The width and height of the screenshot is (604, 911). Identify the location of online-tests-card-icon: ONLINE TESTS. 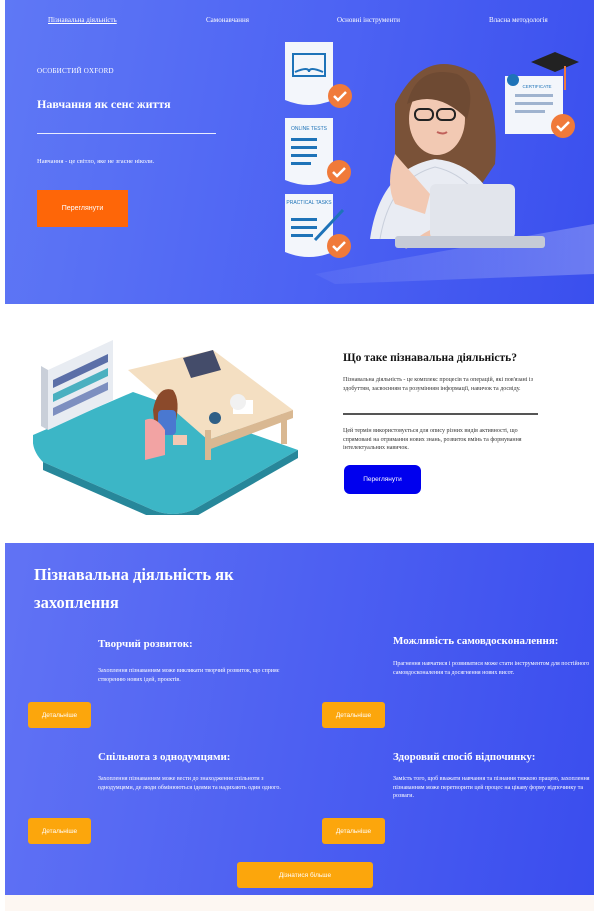
(318, 151).